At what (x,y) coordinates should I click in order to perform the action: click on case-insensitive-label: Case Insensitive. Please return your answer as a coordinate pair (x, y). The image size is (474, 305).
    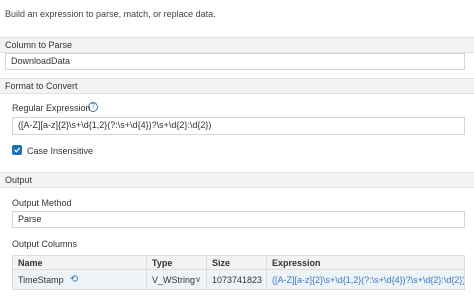
    Looking at the image, I should click on (60, 151).